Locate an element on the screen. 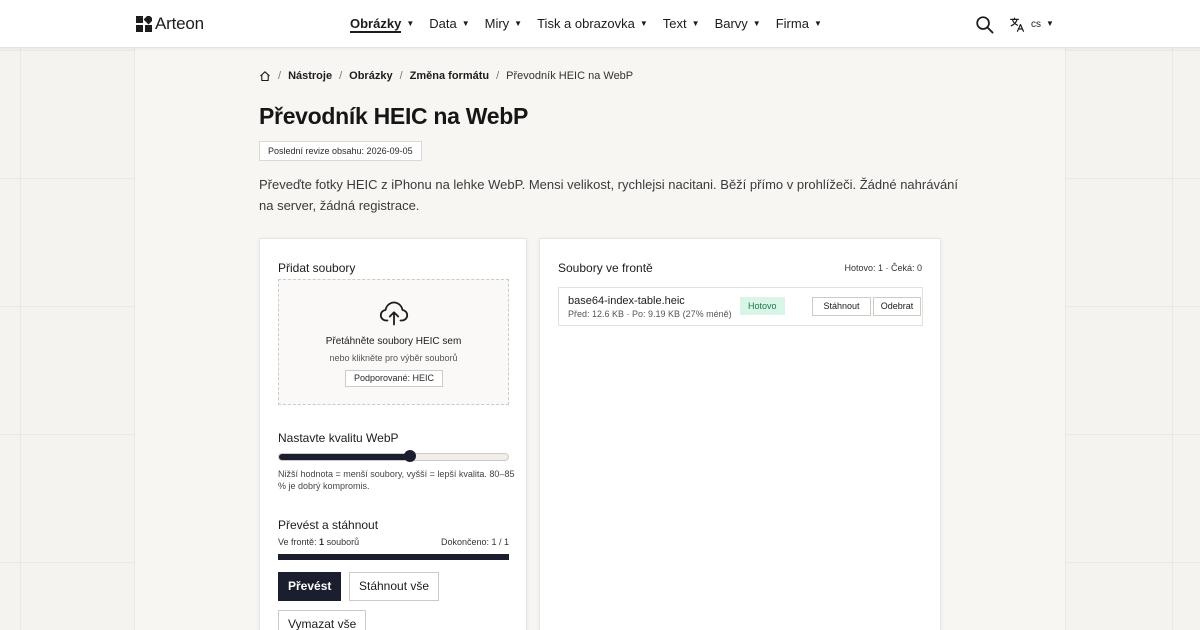  cloud-upload-icon is located at coordinates (394, 313).